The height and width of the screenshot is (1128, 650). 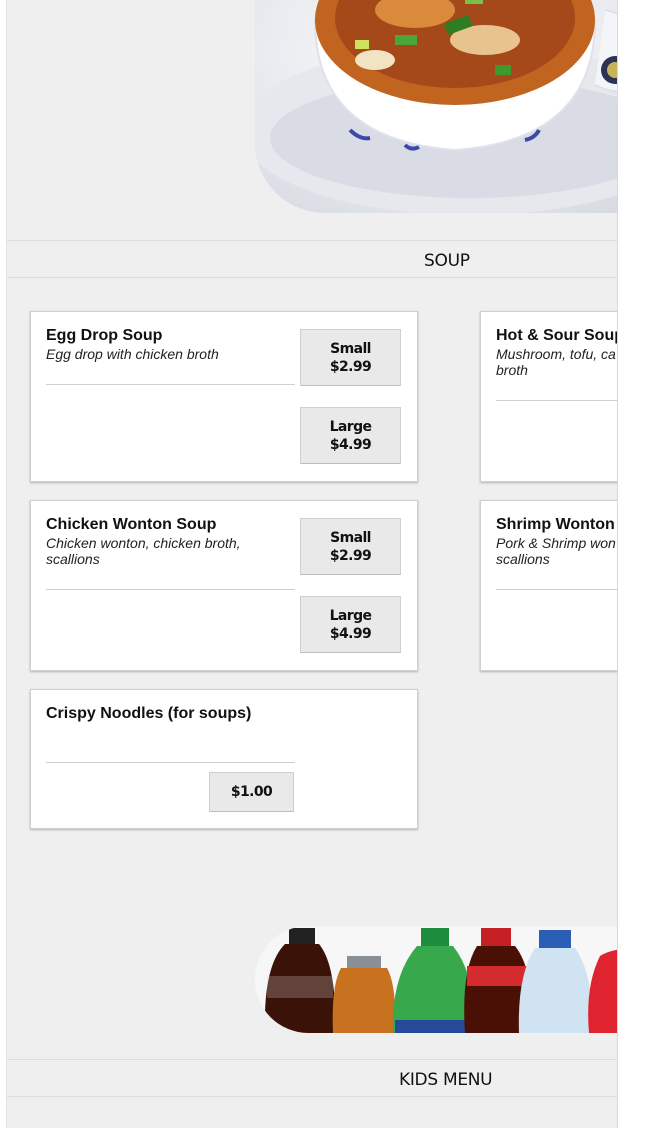 I want to click on price-label: $1.00, so click(x=251, y=792).